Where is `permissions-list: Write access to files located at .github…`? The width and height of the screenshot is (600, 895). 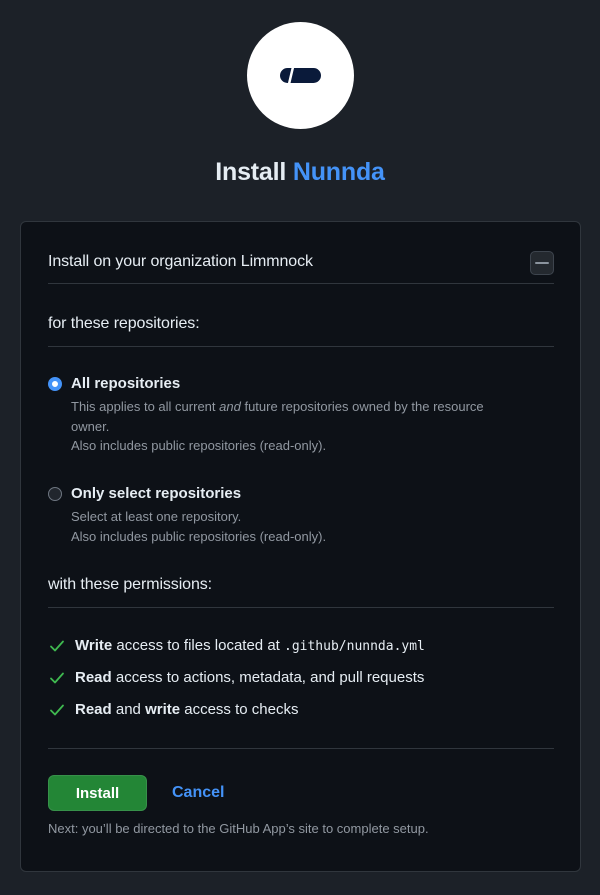
permissions-list: Write access to files located at .github… is located at coordinates (301, 684).